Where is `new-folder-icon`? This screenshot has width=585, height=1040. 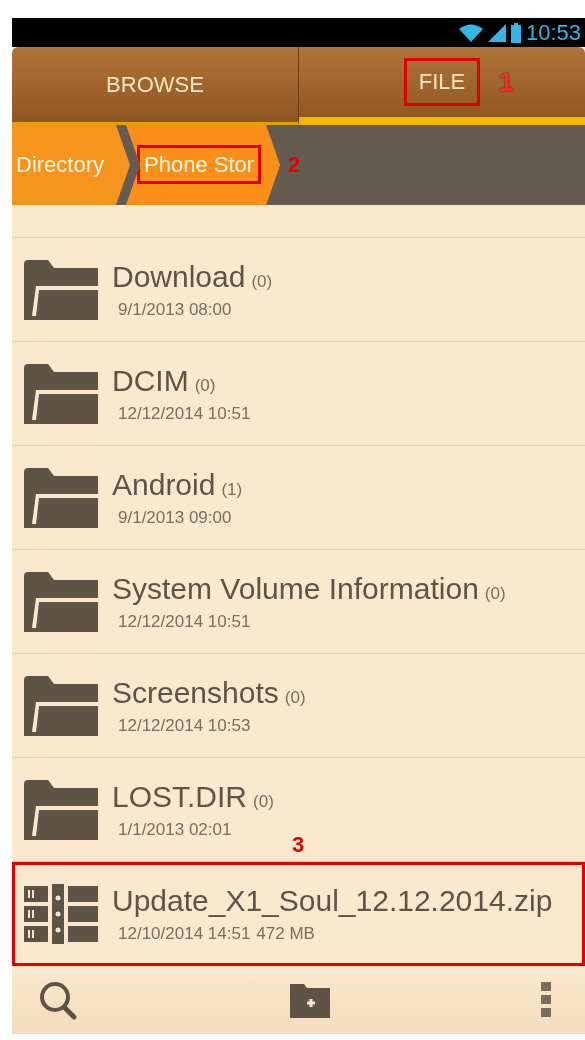 new-folder-icon is located at coordinates (309, 1000).